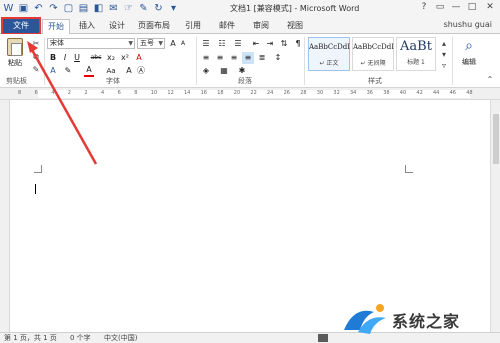 The width and height of the screenshot is (500, 343). Describe the element at coordinates (56, 26) in the screenshot. I see `tab-home: 开始` at that location.